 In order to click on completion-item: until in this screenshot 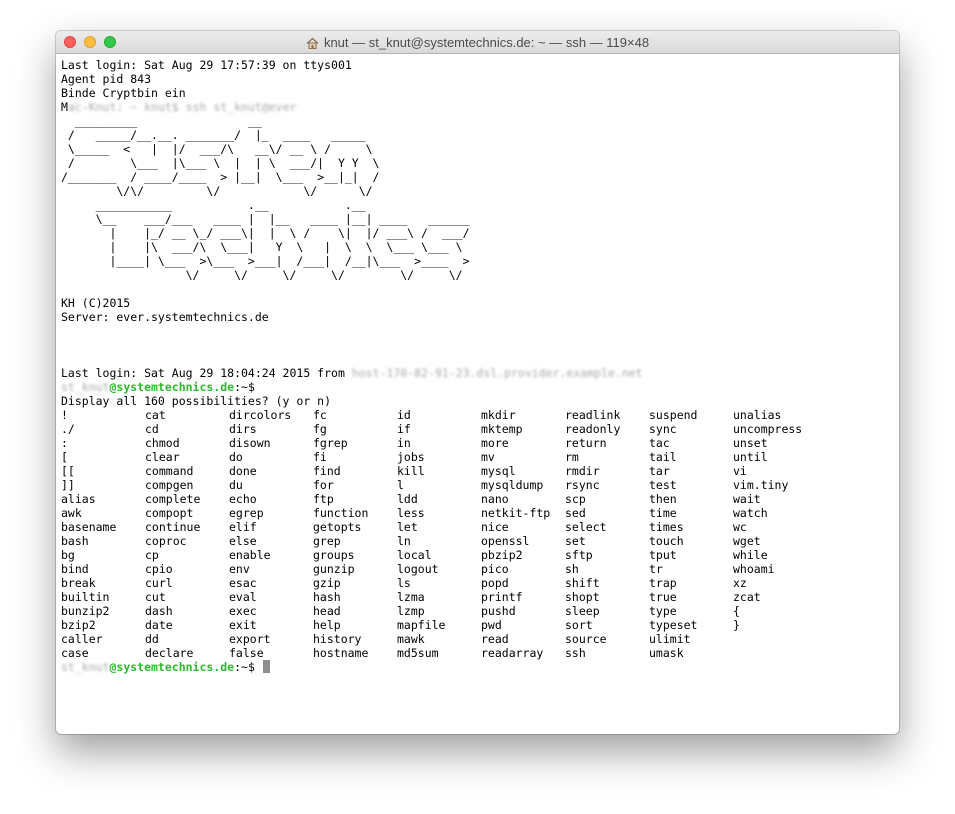, I will do `click(750, 457)`.